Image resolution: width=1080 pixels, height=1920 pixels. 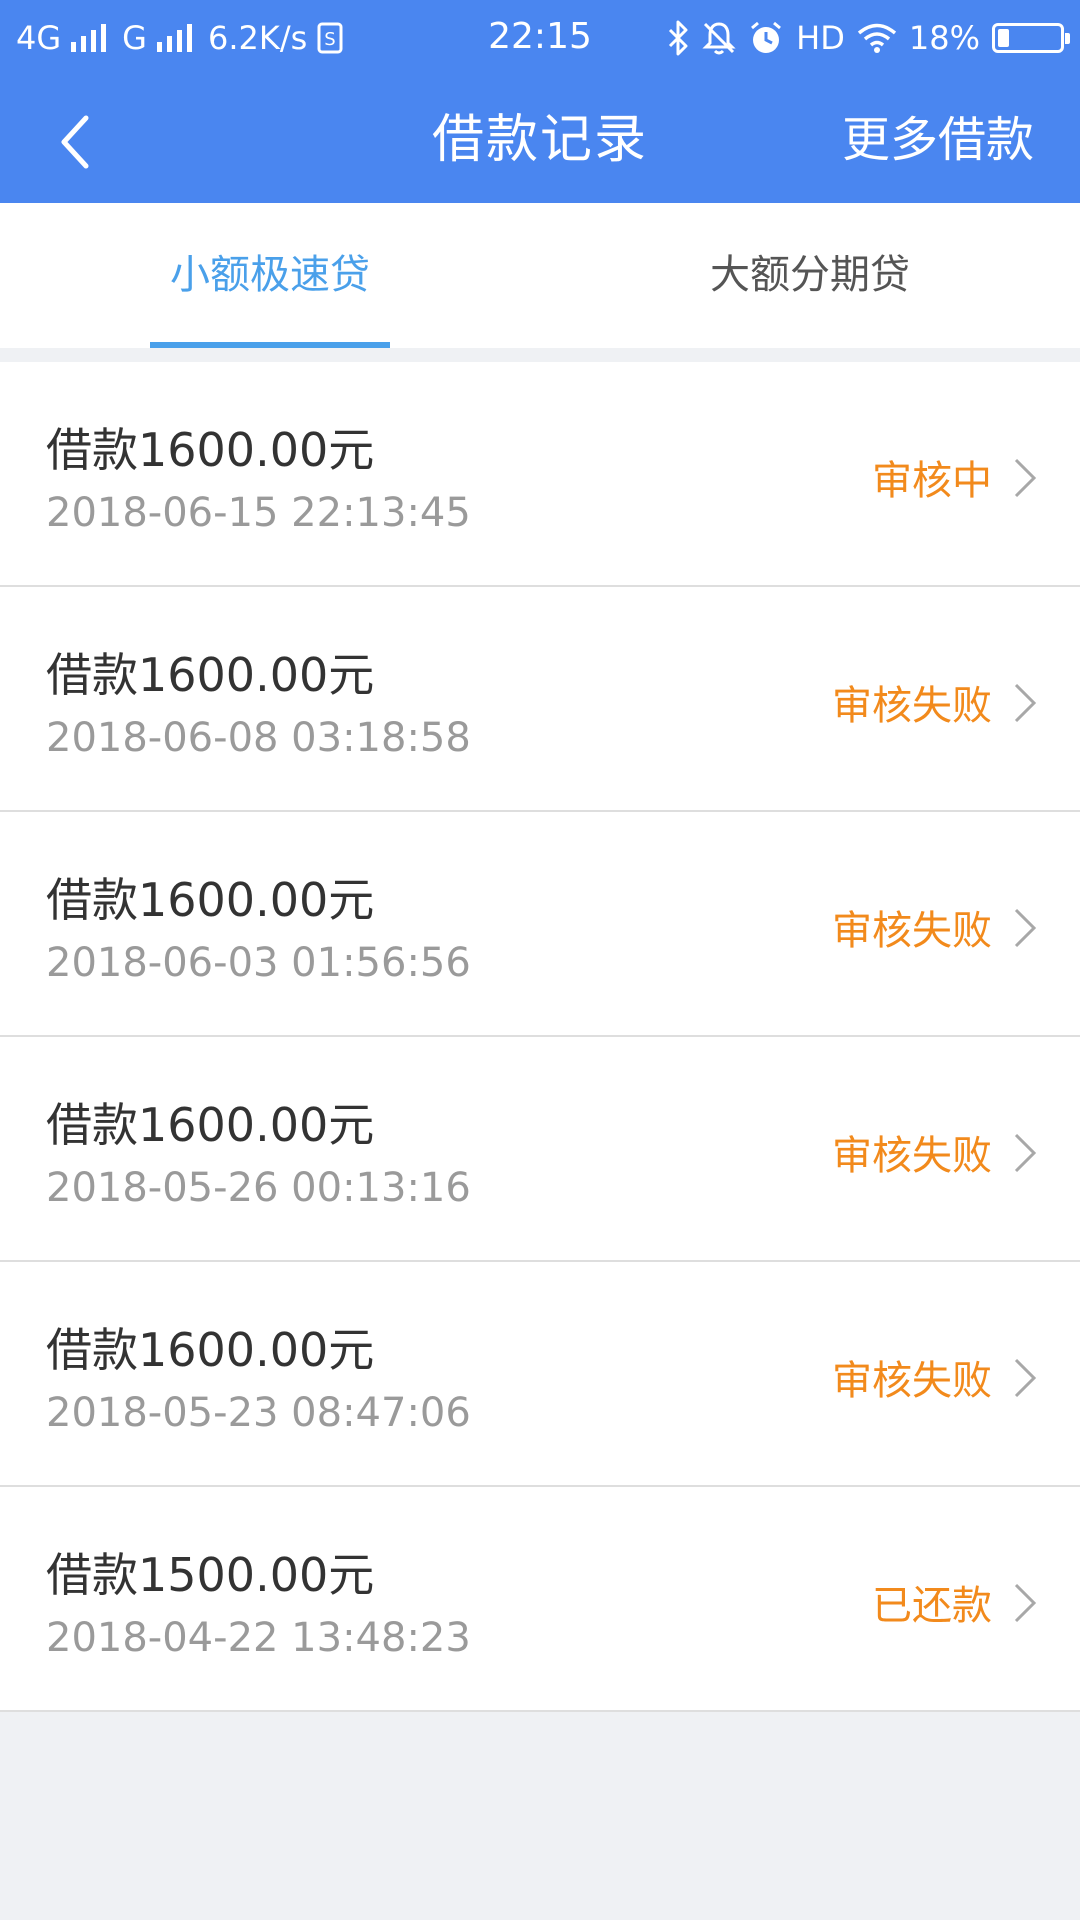 I want to click on loan-record-row: 借款1600.00元 2018-06-08 03:18:58 审核失败, so click(x=540, y=699).